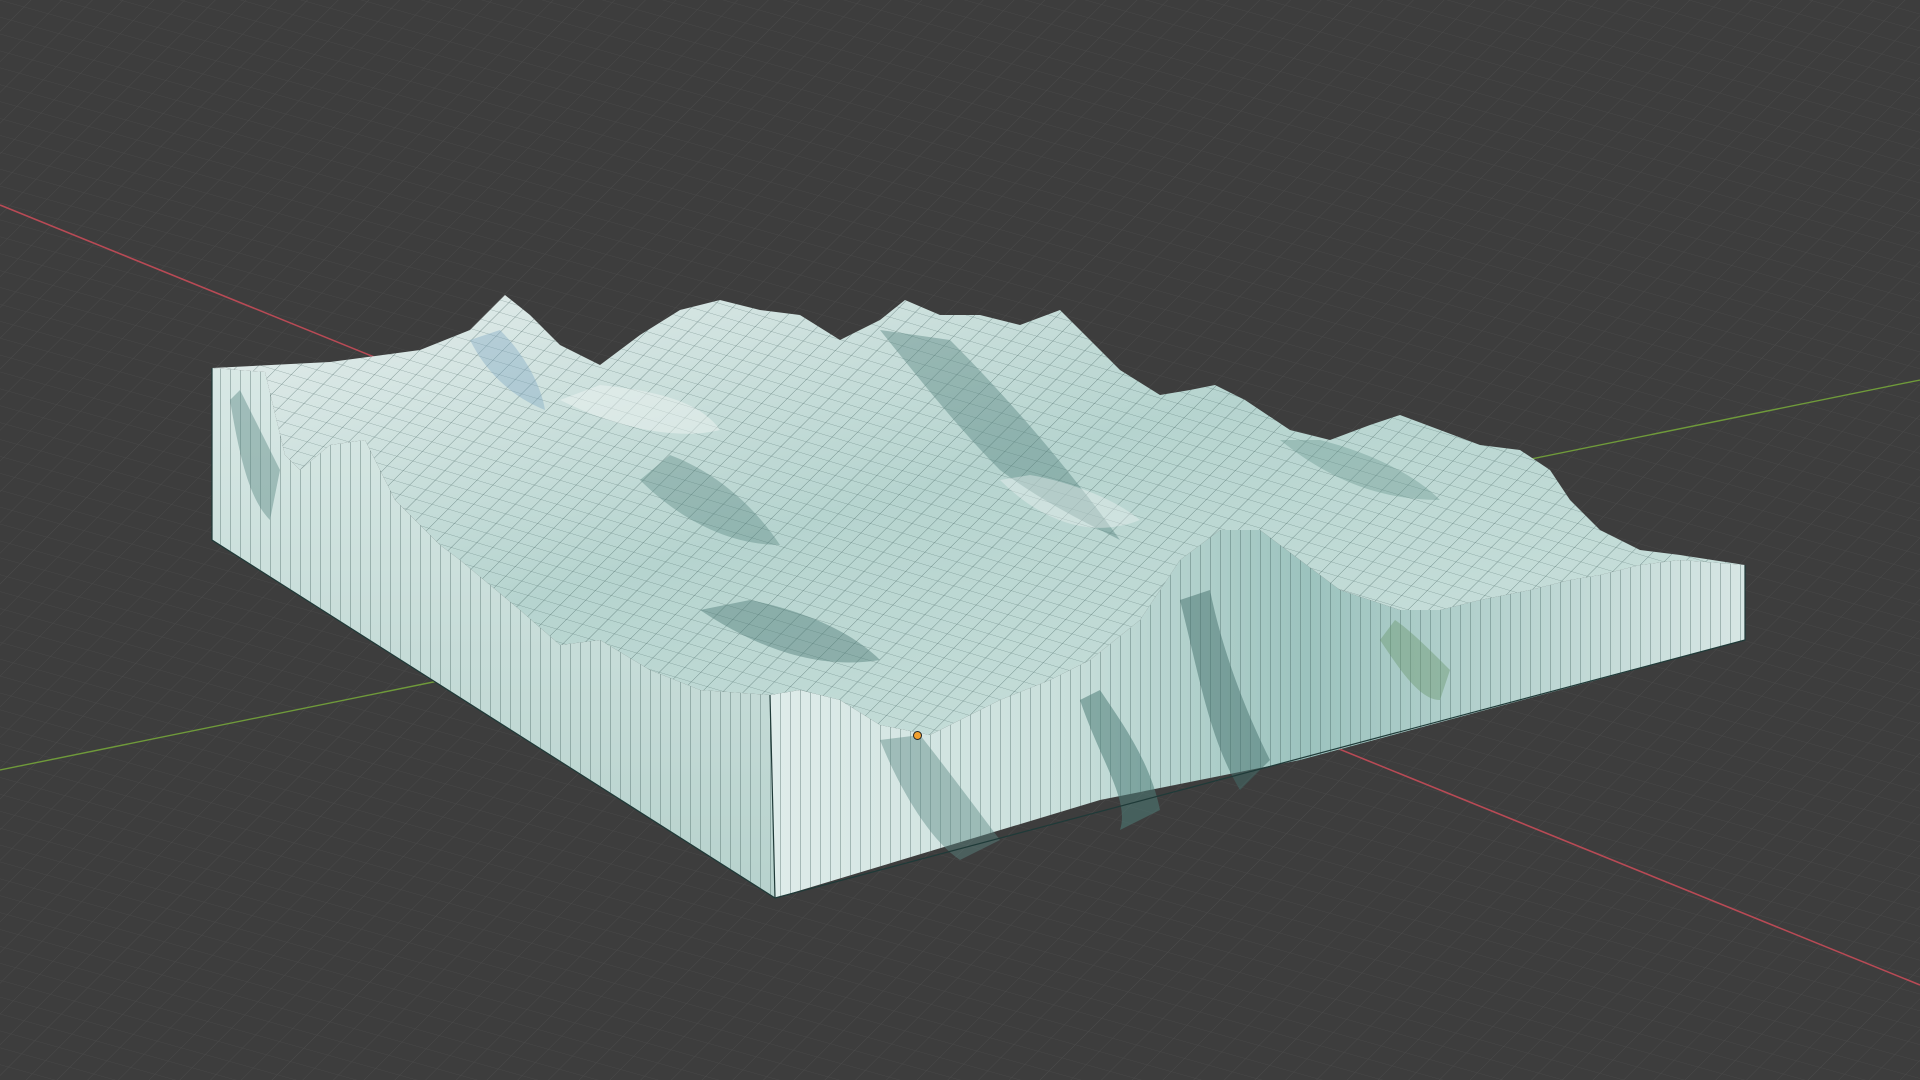 This screenshot has width=1920, height=1080. What do you see at coordinates (917, 735) in the screenshot?
I see `object-origin-point` at bounding box center [917, 735].